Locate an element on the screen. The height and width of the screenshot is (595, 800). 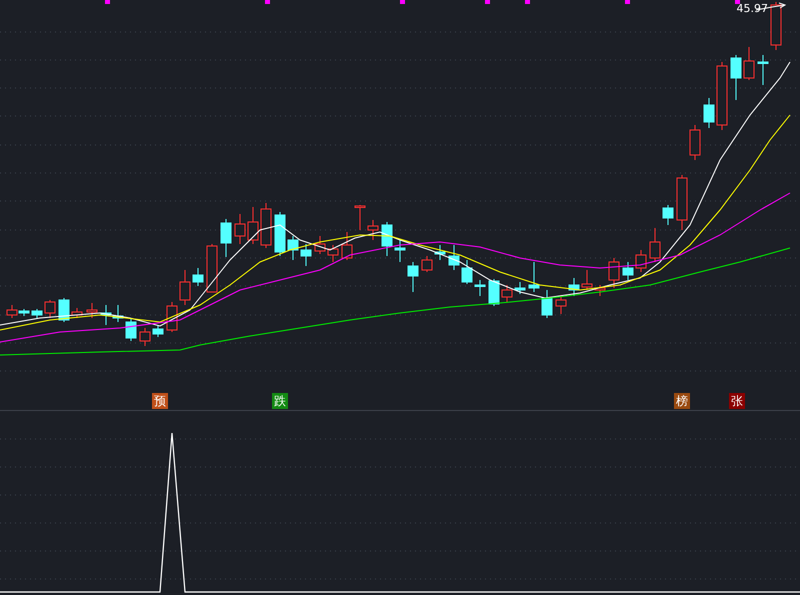
signal-marker: 预 is located at coordinates (160, 401).